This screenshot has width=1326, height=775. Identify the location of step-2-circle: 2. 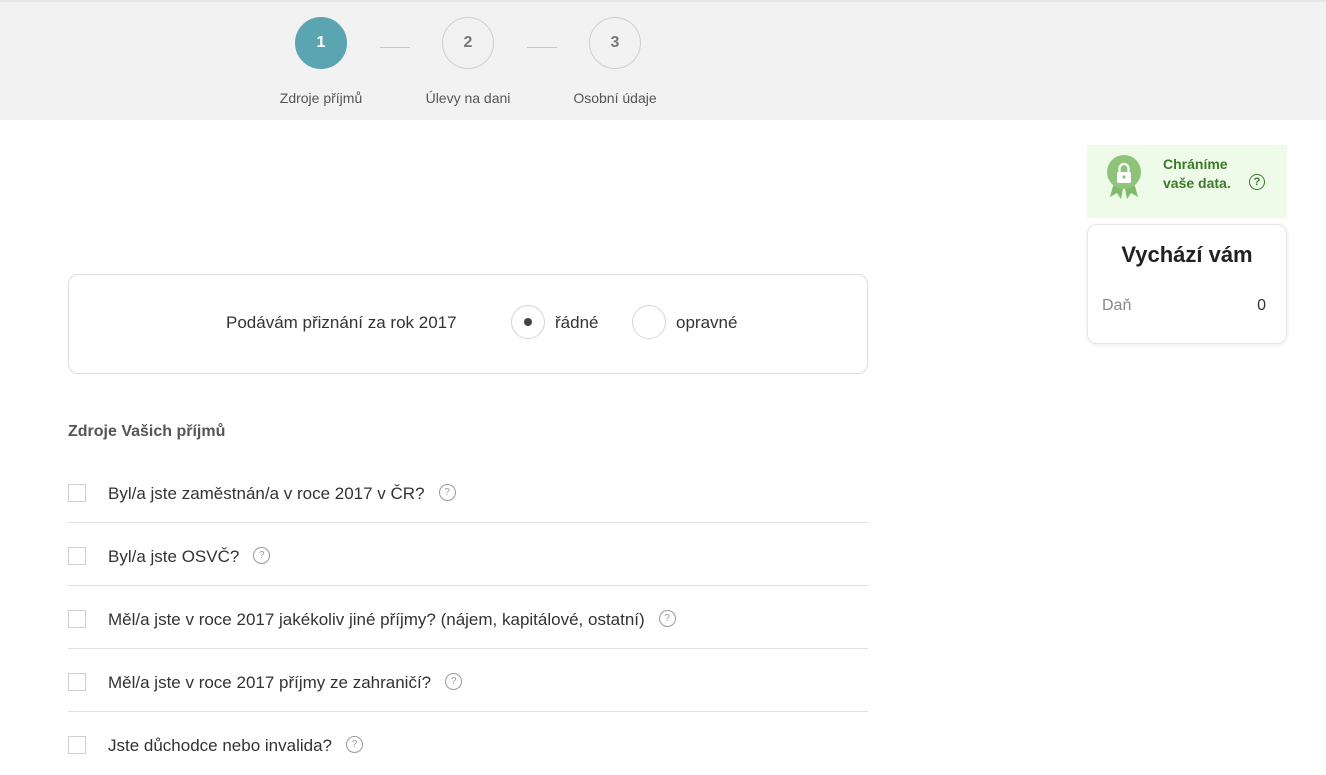
(468, 43).